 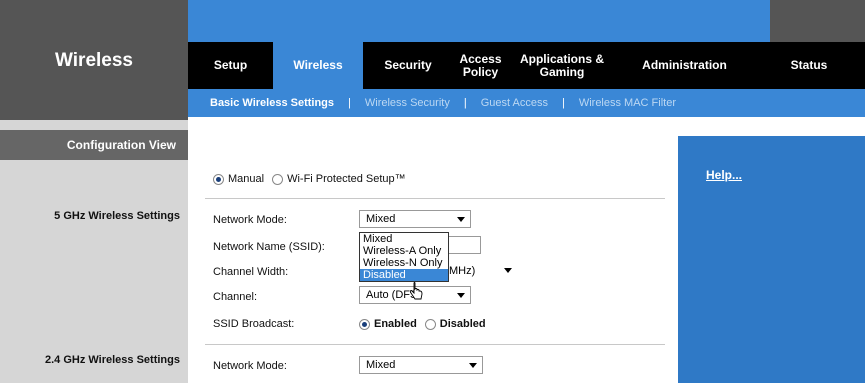 I want to click on manual-label: Manual, so click(x=246, y=179).